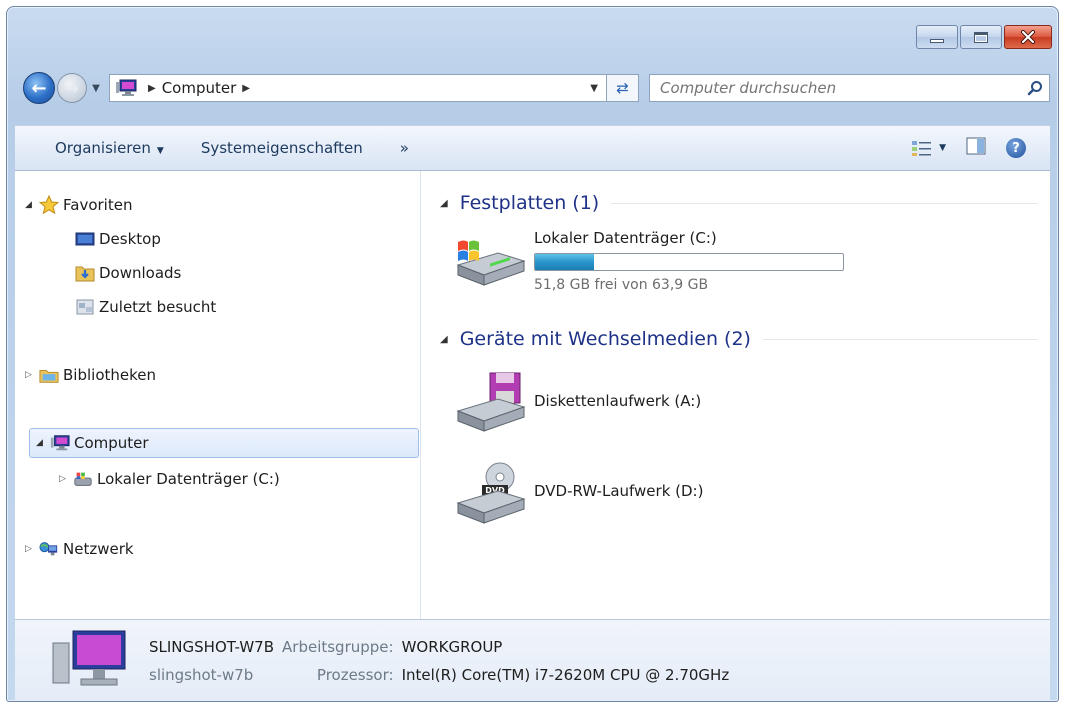 The height and width of the screenshot is (708, 1065). I want to click on drive-usage-bar, so click(689, 262).